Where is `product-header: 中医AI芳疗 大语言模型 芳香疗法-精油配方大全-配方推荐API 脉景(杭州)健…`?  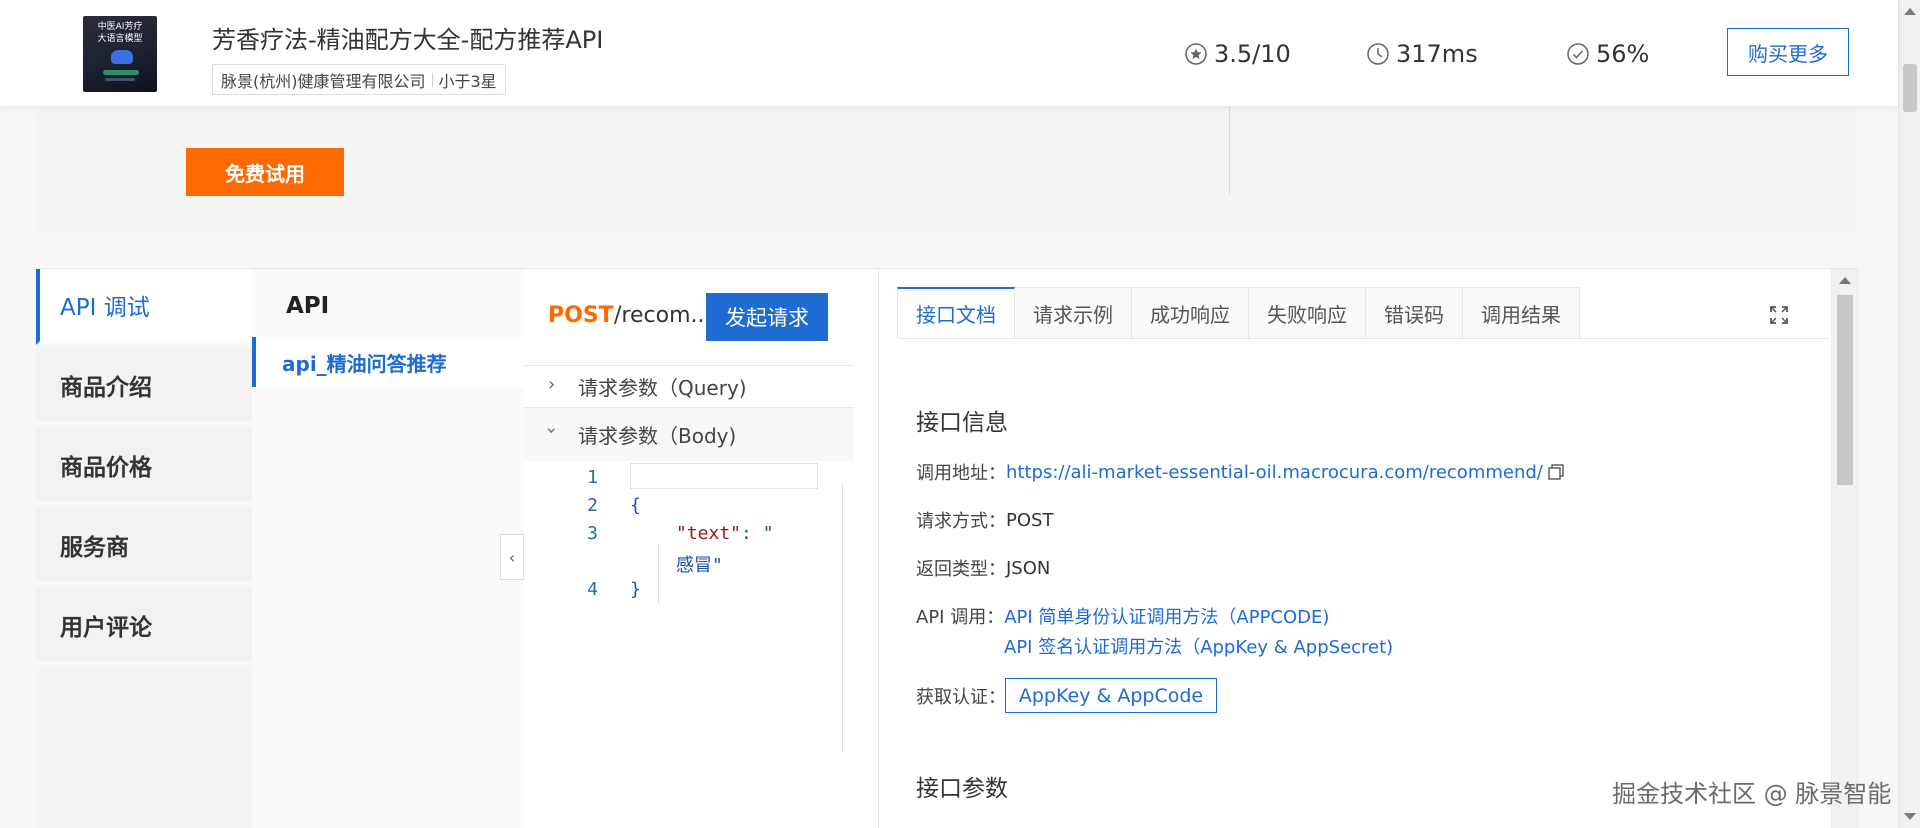
product-header: 中医AI芳疗 大语言模型 芳香疗法-精油配方大全-配方推荐API 脉景(杭州)健… is located at coordinates (949, 53).